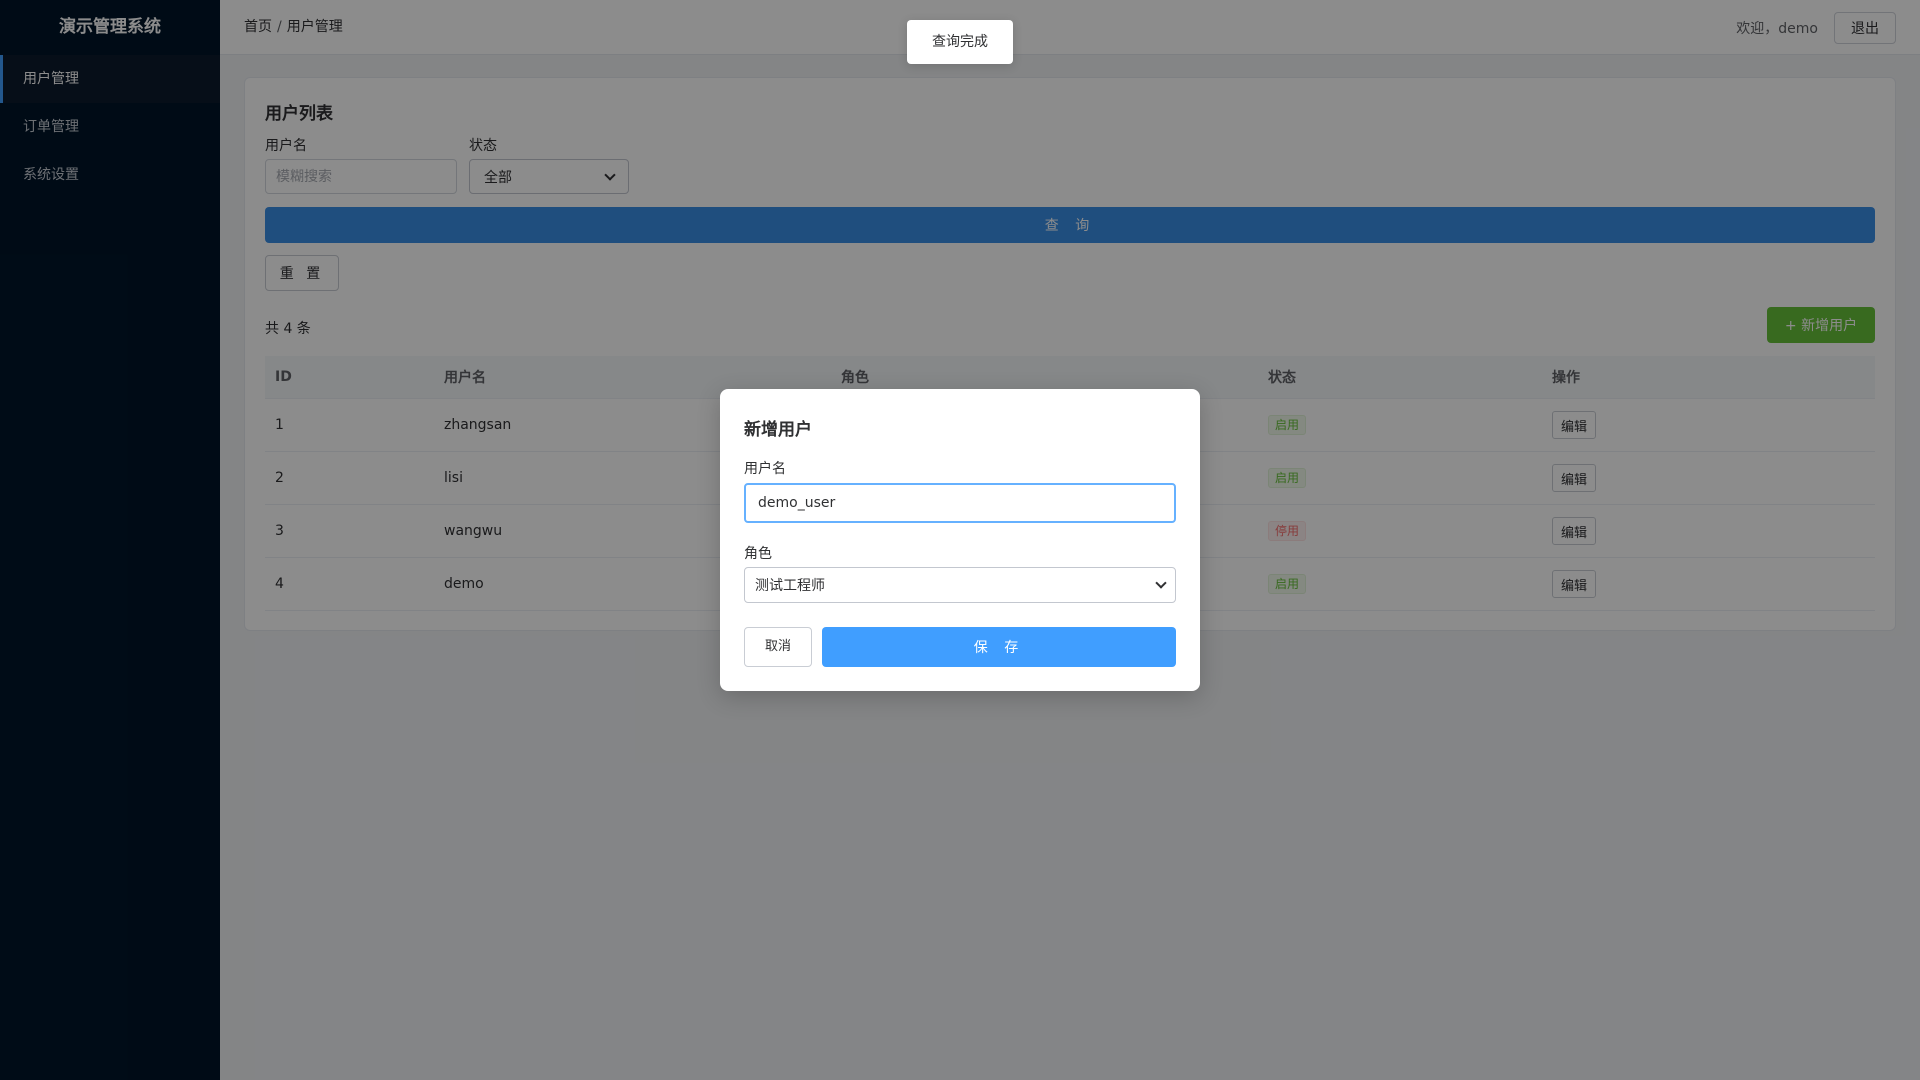 Image resolution: width=1920 pixels, height=1080 pixels. I want to click on dialog-role-value: 测试工程师, so click(790, 586).